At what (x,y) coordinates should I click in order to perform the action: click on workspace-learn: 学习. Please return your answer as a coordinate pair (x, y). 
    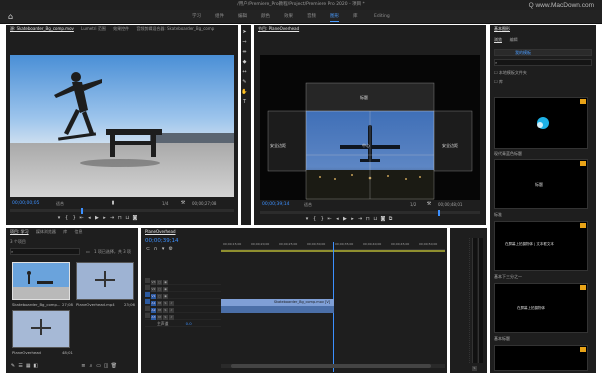
    Looking at the image, I should click on (196, 17).